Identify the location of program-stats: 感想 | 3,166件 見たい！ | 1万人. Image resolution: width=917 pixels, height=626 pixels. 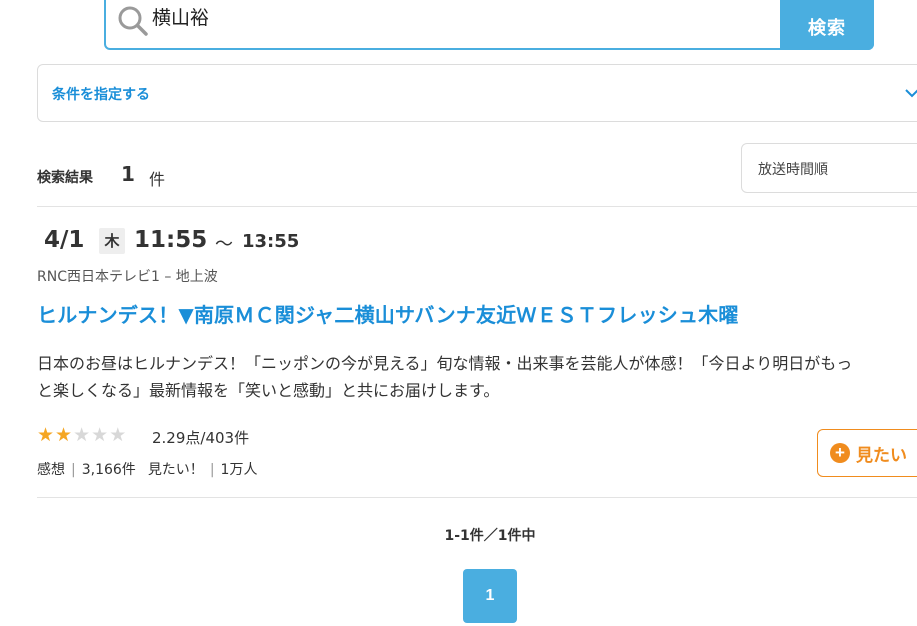
(147, 470).